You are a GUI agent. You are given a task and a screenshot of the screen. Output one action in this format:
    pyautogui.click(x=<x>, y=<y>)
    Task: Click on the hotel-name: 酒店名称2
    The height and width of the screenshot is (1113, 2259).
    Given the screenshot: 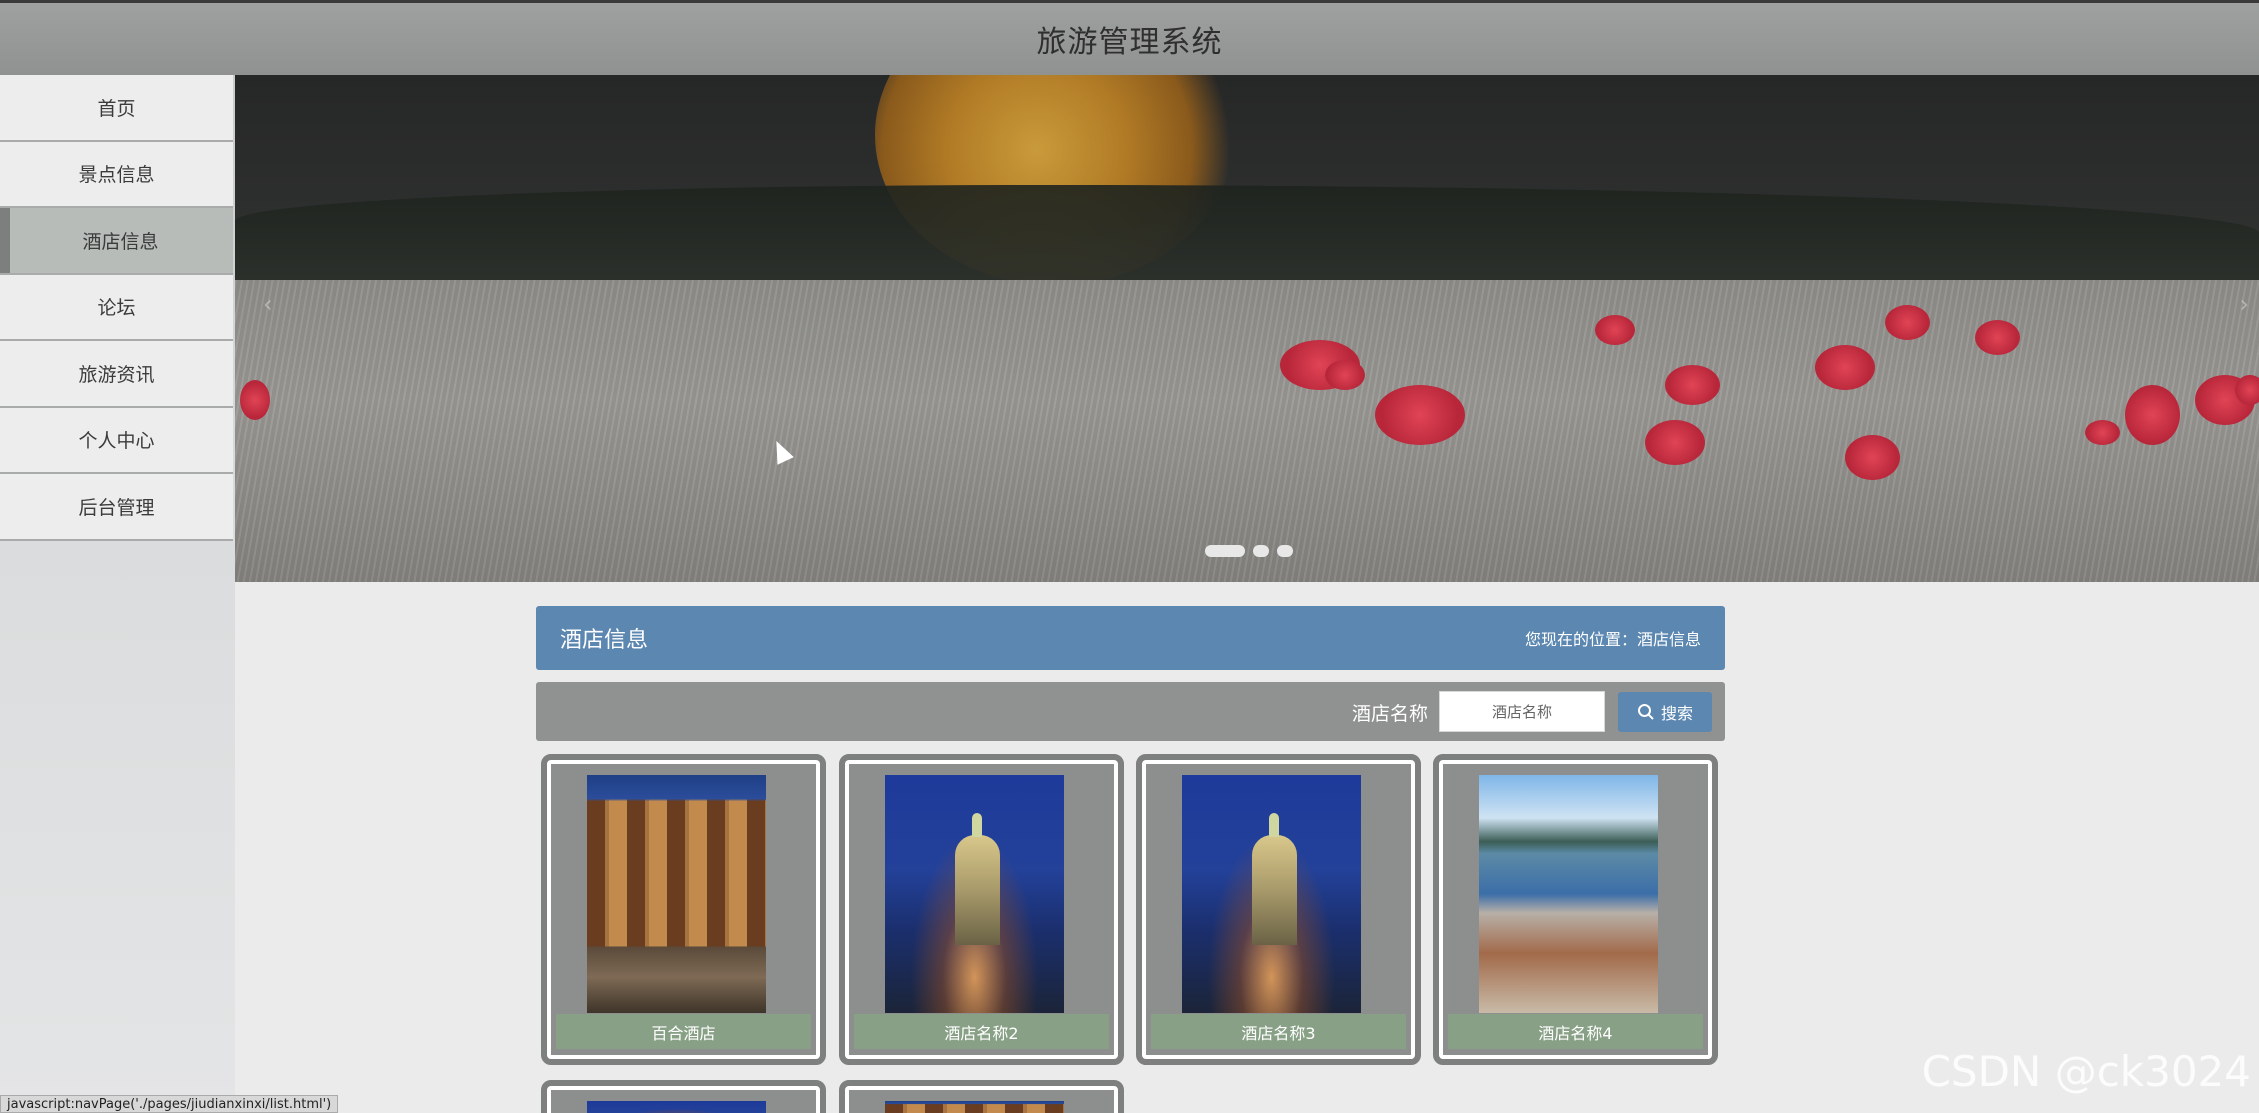 What is the action you would take?
    pyautogui.click(x=981, y=1031)
    